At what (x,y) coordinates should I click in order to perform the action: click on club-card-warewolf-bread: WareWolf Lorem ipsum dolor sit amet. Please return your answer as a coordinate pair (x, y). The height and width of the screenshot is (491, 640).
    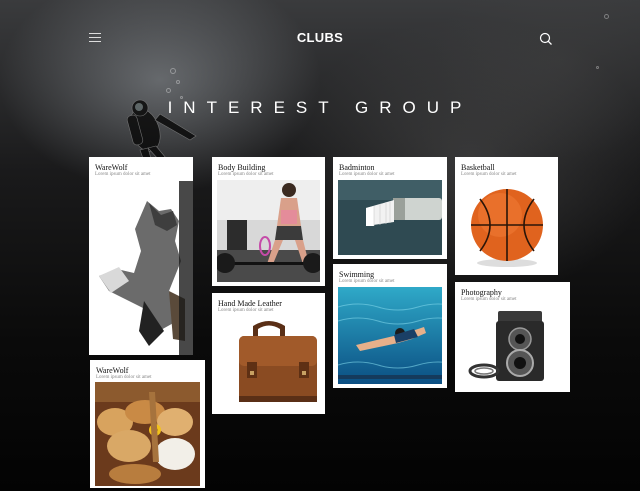
    Looking at the image, I should click on (147, 424).